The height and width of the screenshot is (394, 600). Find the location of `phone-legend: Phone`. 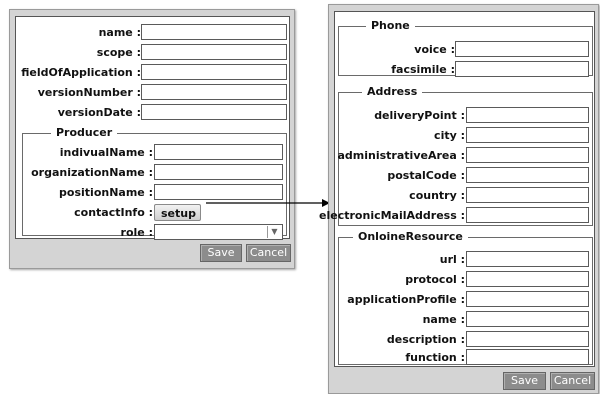

phone-legend: Phone is located at coordinates (390, 26).